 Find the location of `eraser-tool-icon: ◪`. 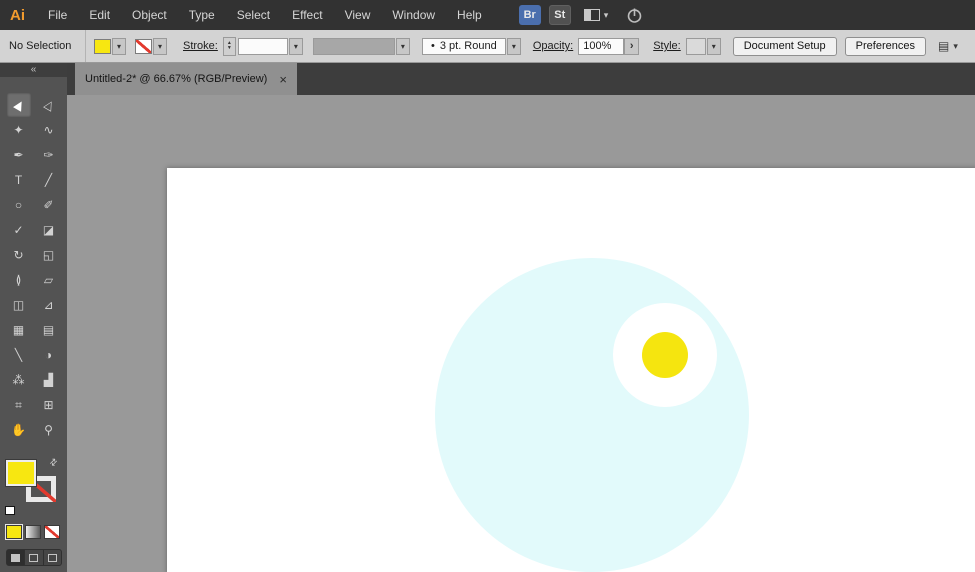

eraser-tool-icon: ◪ is located at coordinates (48, 230).